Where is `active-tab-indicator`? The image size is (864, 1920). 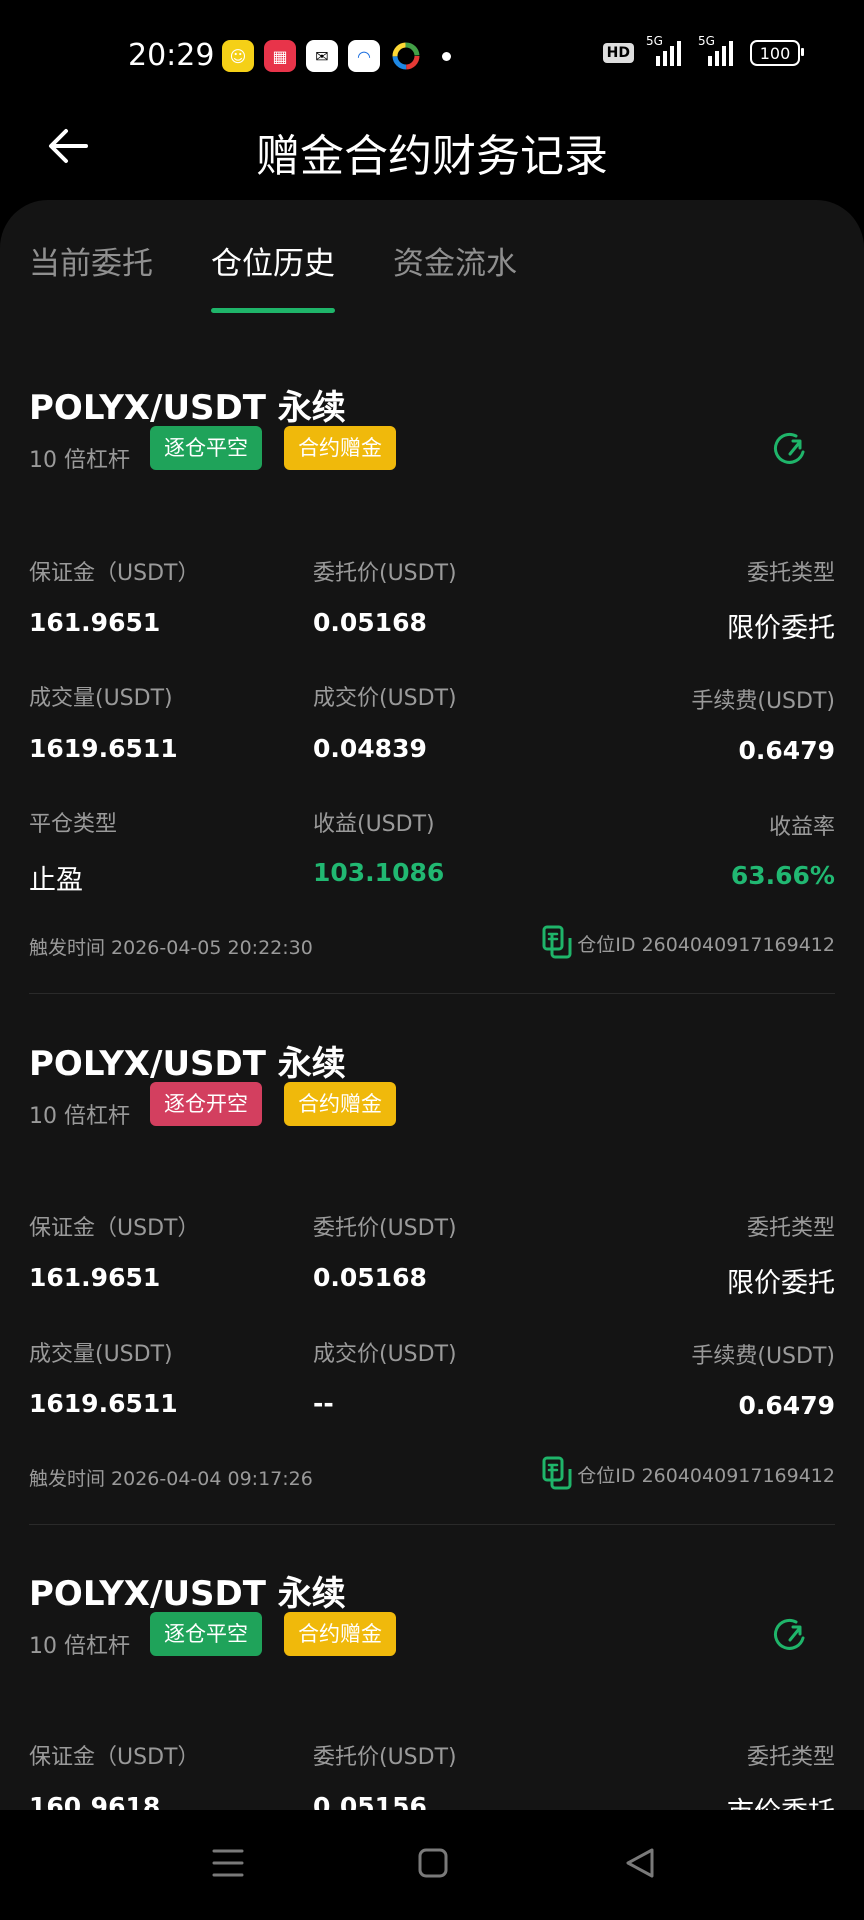
active-tab-indicator is located at coordinates (273, 310).